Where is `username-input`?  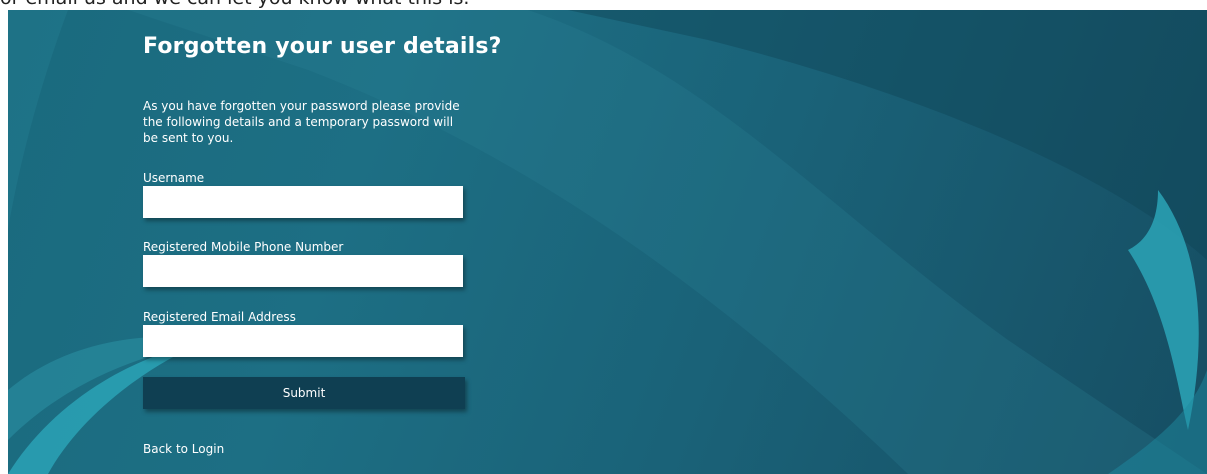 username-input is located at coordinates (303, 202).